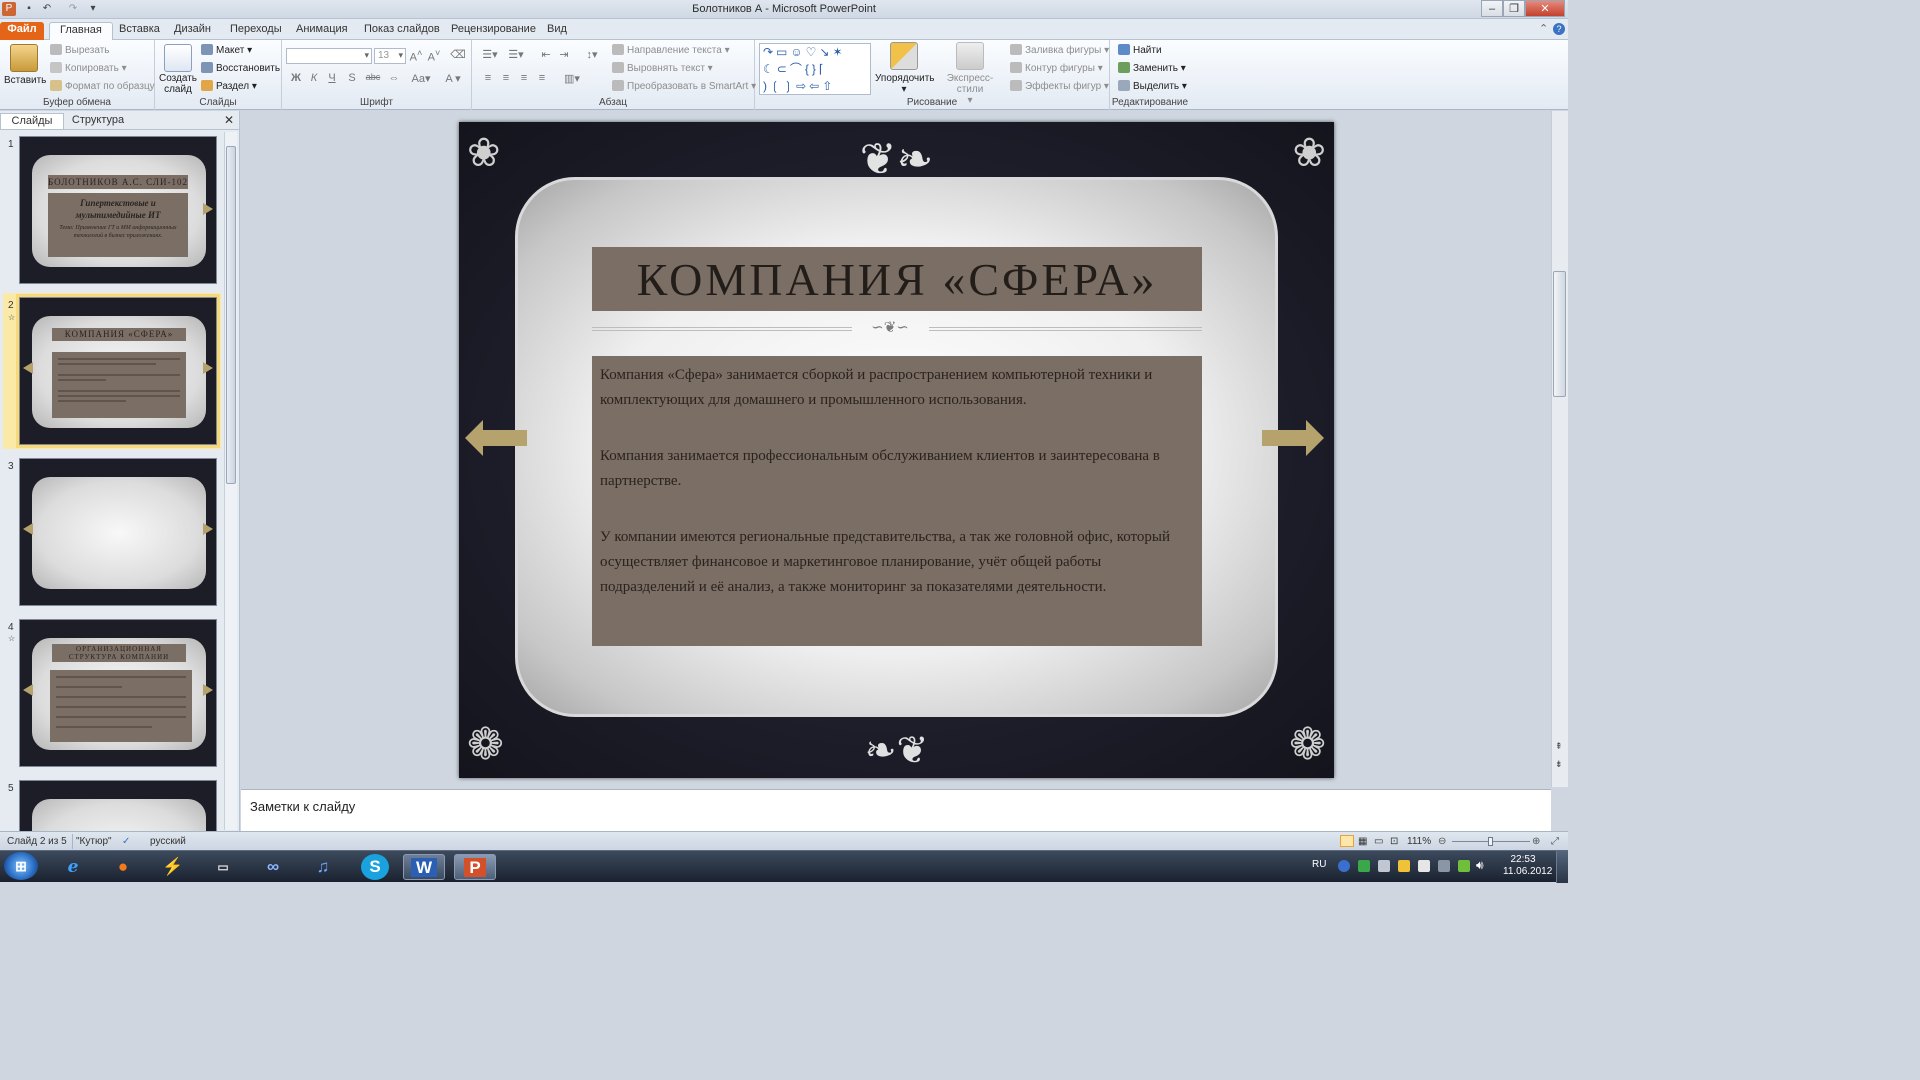  I want to click on canvas-scroll-thumb, so click(1559, 334).